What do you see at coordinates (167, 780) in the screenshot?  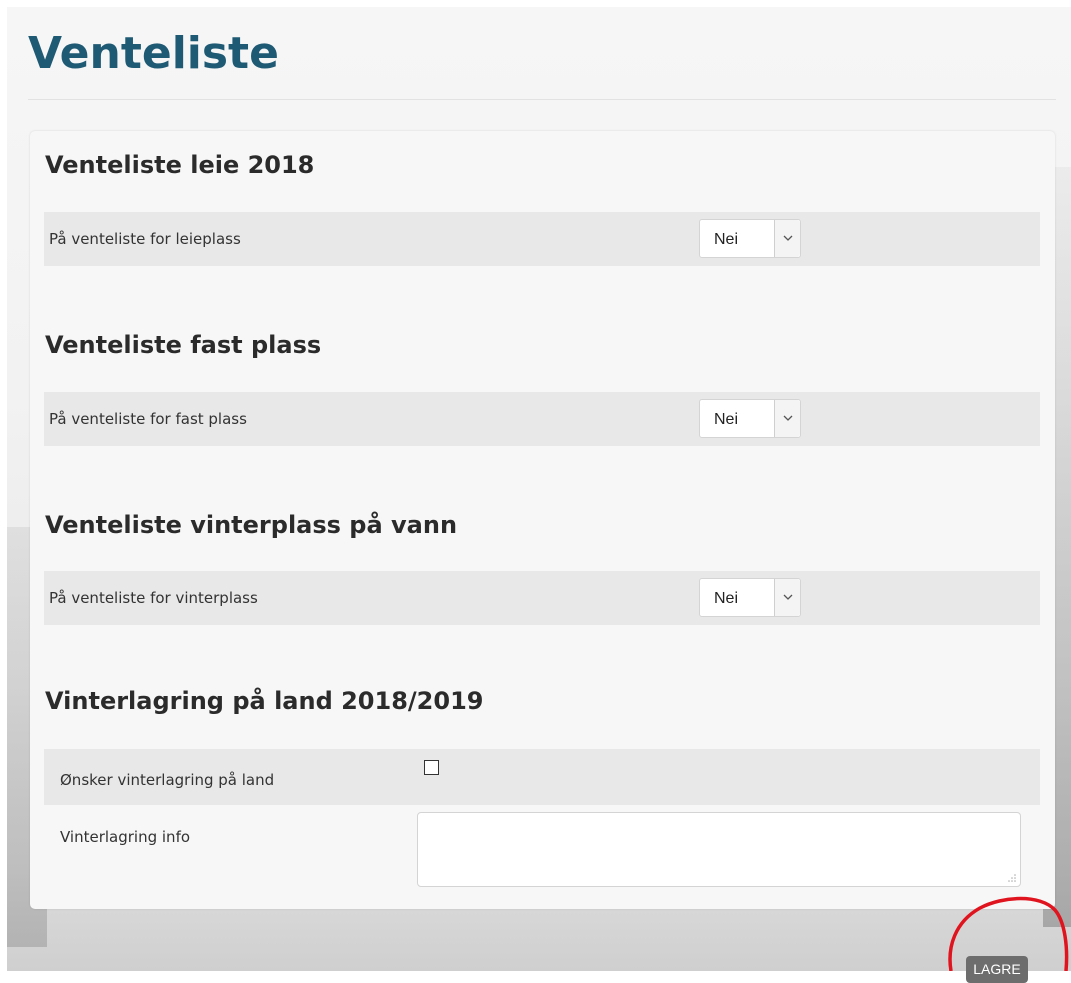 I see `label-vinterlagring-checkbox: Ønsker vinterlagring på land` at bounding box center [167, 780].